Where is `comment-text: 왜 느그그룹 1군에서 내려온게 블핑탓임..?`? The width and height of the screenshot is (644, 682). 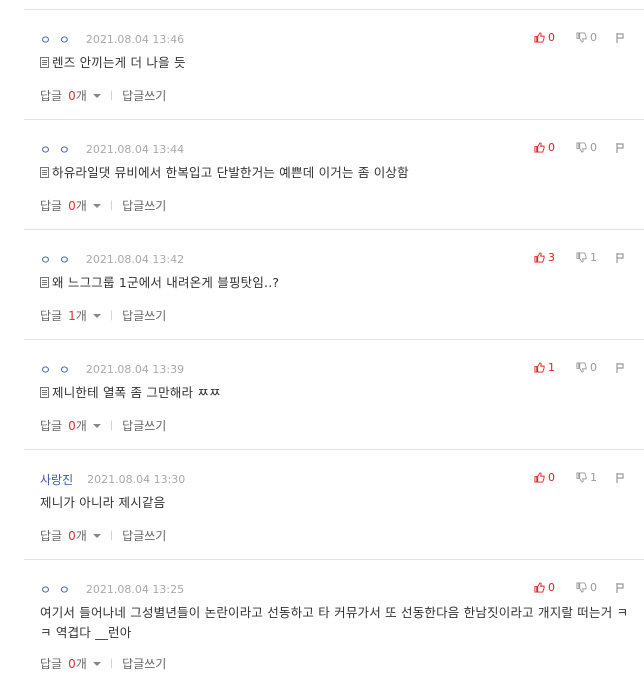
comment-text: 왜 느그그룹 1군에서 내려온게 블핑탓임..? is located at coordinates (166, 282).